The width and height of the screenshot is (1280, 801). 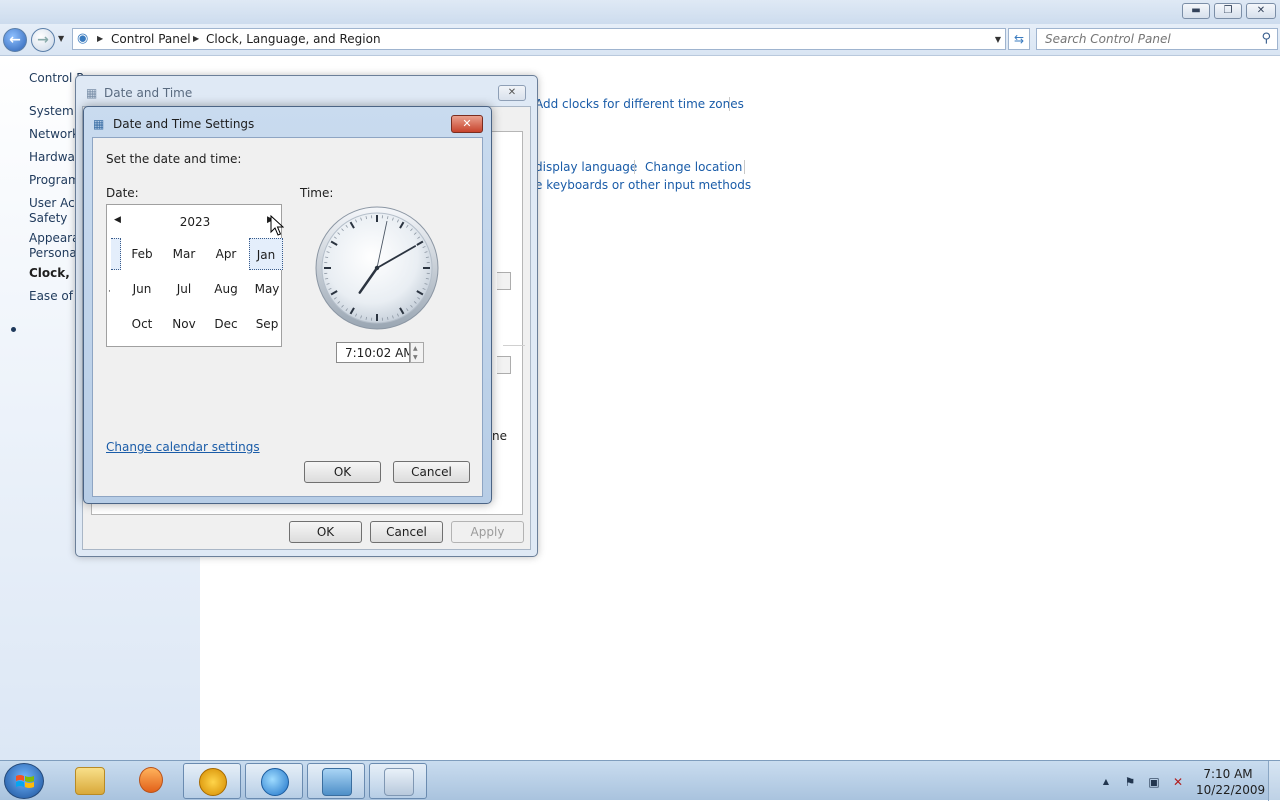 I want to click on folder-icon, so click(x=90, y=781).